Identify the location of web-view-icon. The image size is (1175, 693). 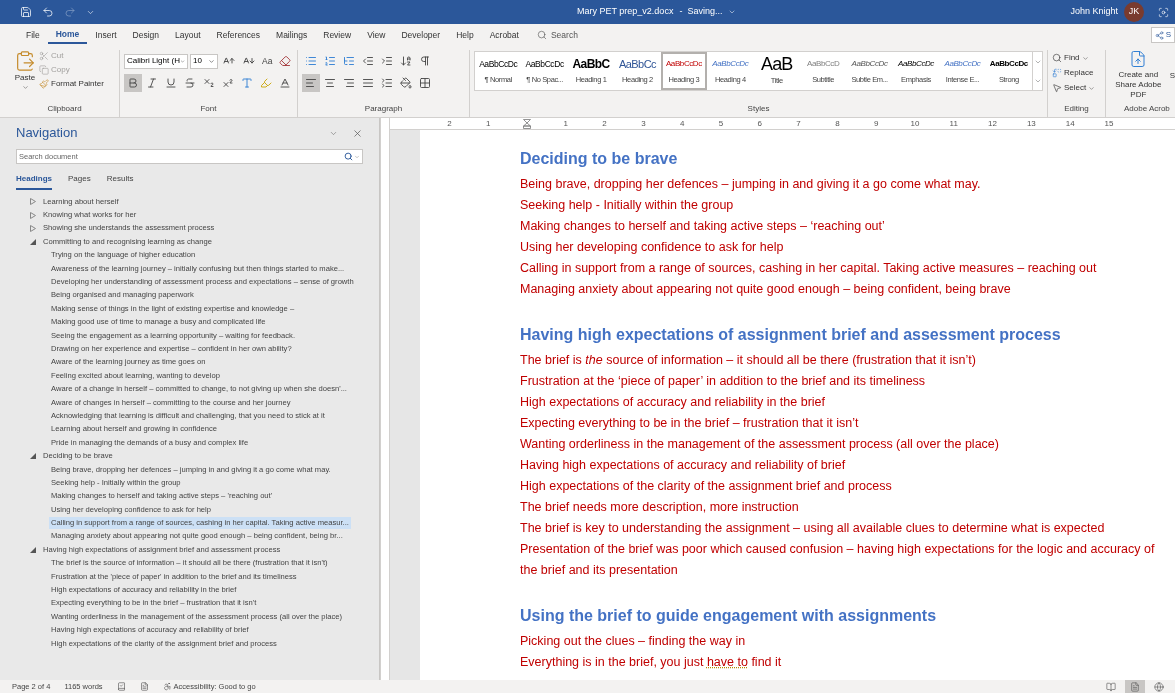
(1159, 686).